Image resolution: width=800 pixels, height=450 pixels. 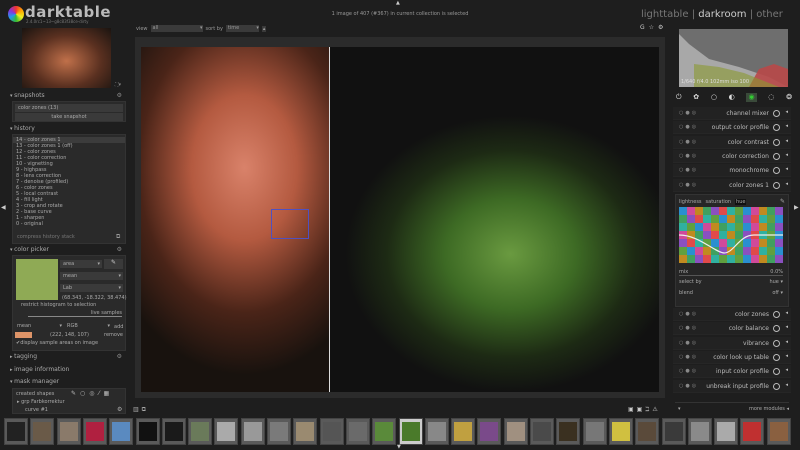 I want to click on sample-space-select: RGB ▾, so click(x=87, y=326).